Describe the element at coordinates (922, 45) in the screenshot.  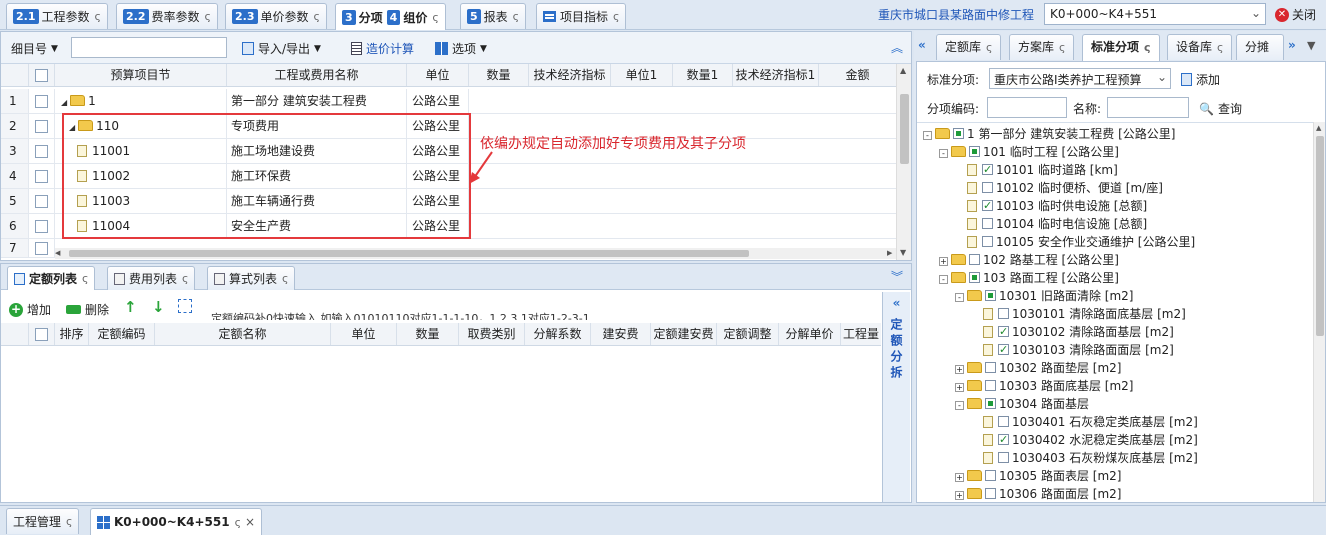
I see `scroll-tabs-left-icon: «` at that location.